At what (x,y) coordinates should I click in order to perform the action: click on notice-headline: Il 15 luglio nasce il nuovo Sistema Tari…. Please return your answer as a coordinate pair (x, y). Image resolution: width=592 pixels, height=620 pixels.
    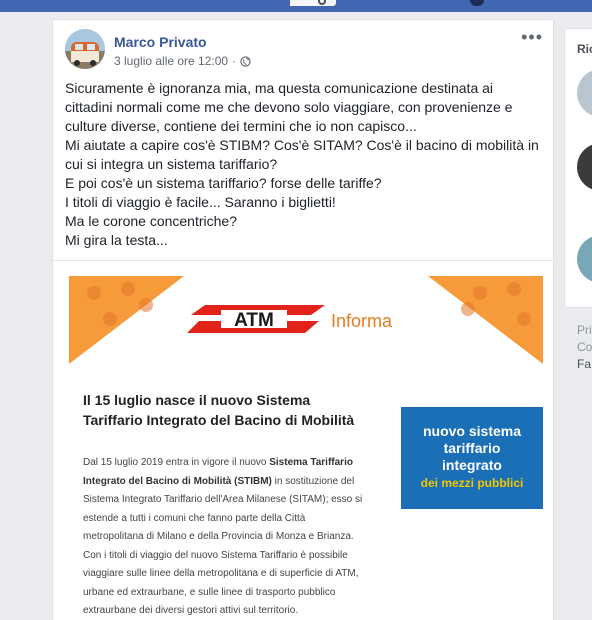
    Looking at the image, I should click on (228, 410).